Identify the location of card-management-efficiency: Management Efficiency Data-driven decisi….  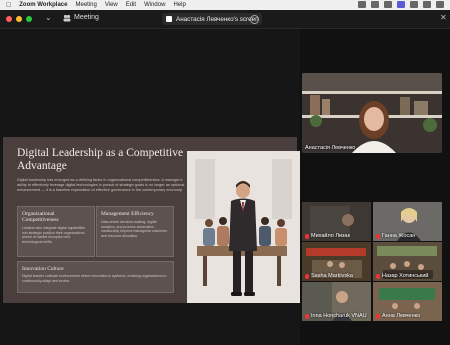
(135, 231).